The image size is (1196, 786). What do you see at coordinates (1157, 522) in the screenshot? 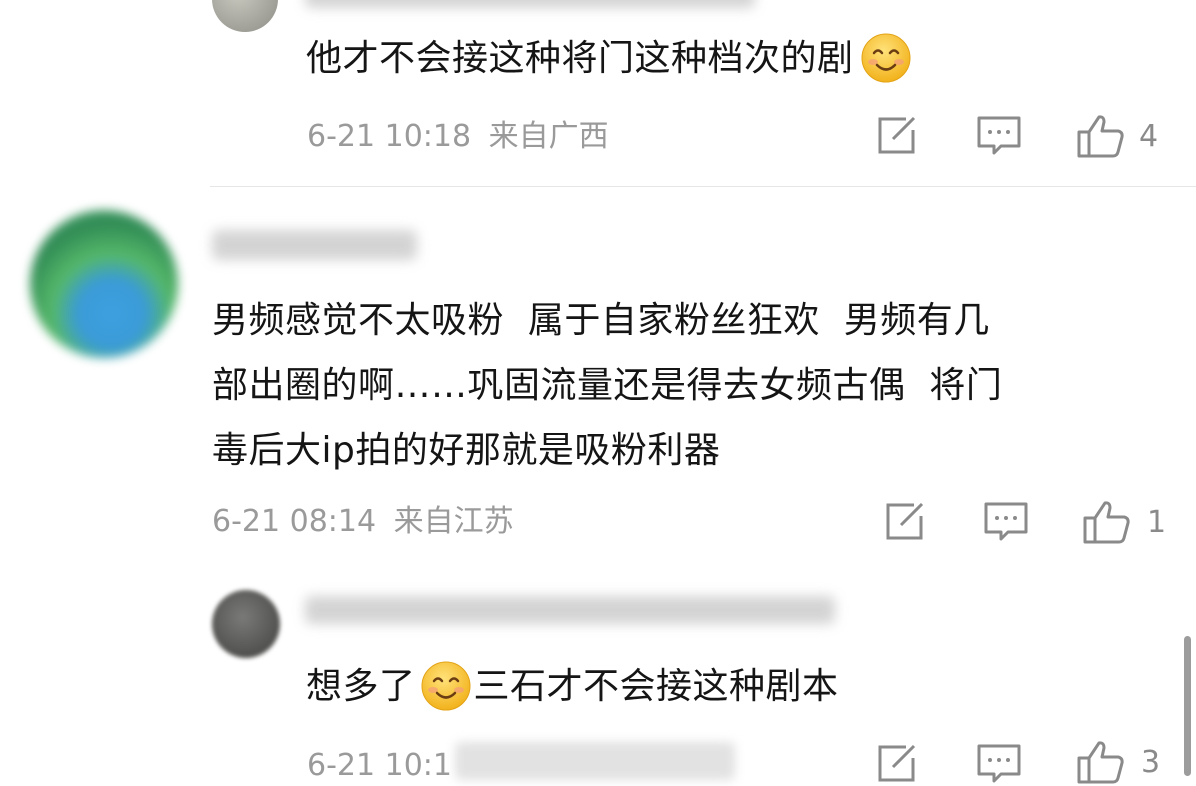
I see `like-count: 1` at bounding box center [1157, 522].